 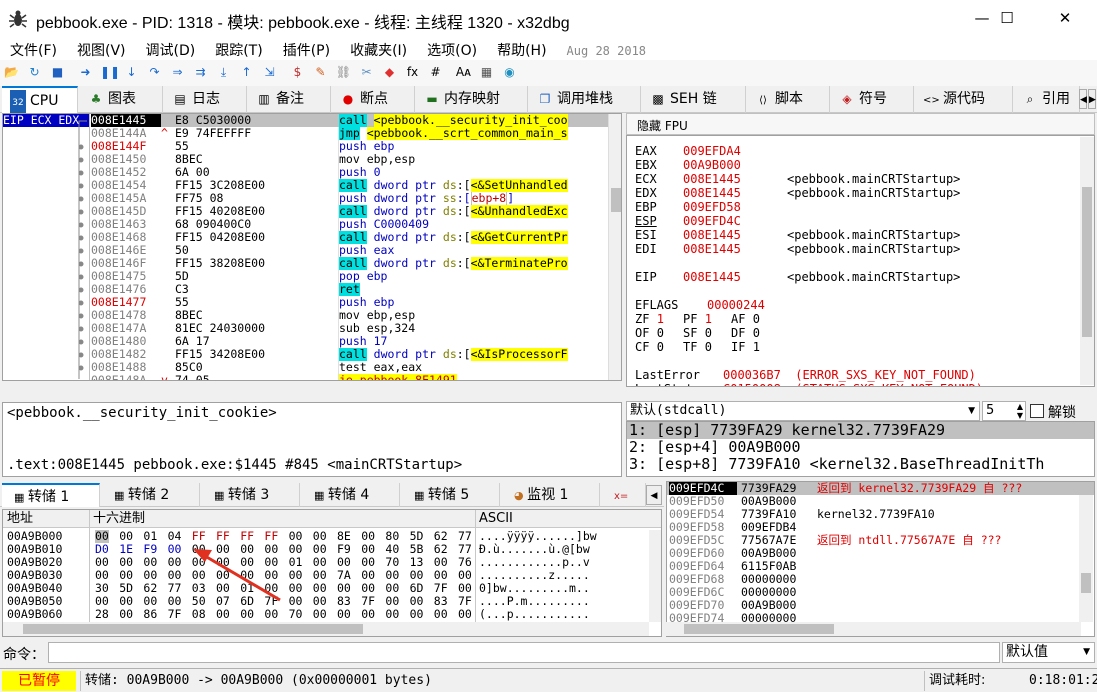 What do you see at coordinates (350, 328) in the screenshot?
I see `disasm-row: 008E147A 81EC 24030000 sub esp,324` at bounding box center [350, 328].